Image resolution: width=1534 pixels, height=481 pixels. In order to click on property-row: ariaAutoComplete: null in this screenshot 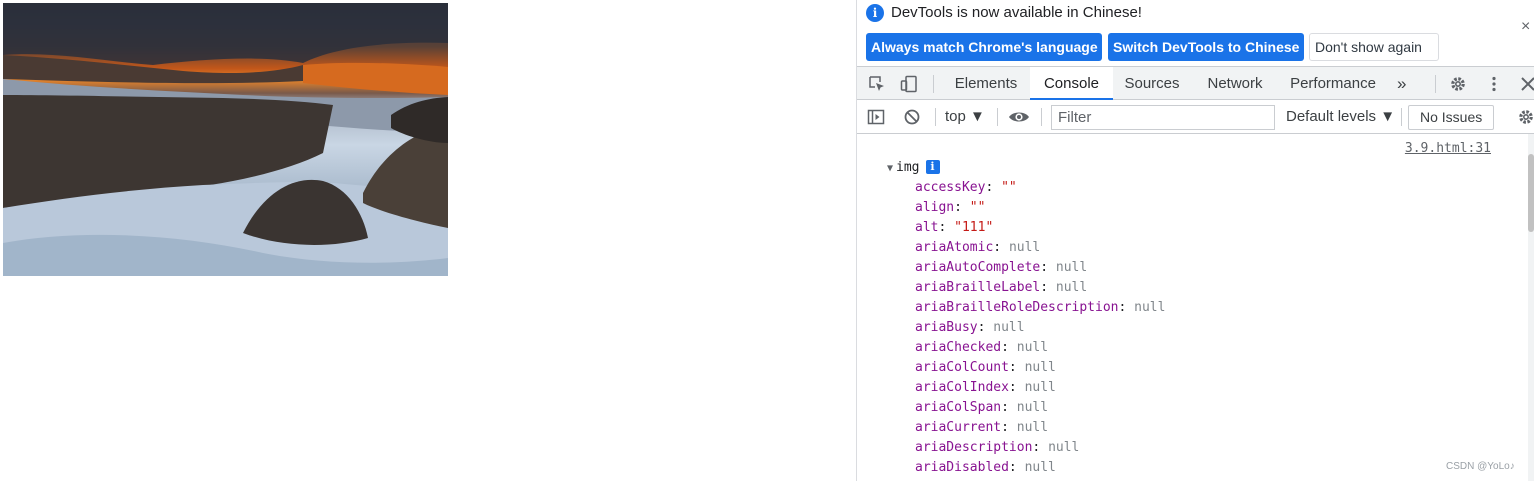, I will do `click(1040, 268)`.